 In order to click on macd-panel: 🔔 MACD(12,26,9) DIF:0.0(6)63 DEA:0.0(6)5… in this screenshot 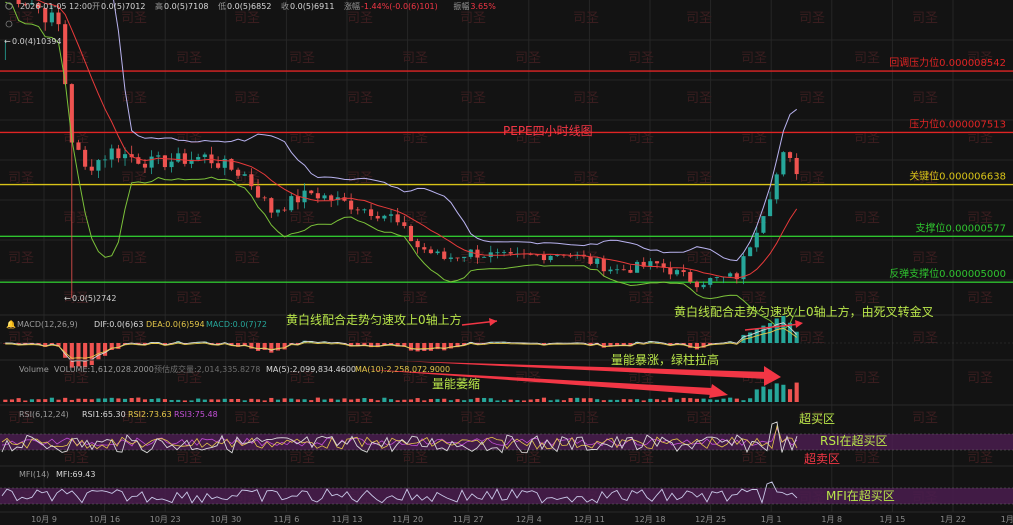, I will do `click(506, 336)`.